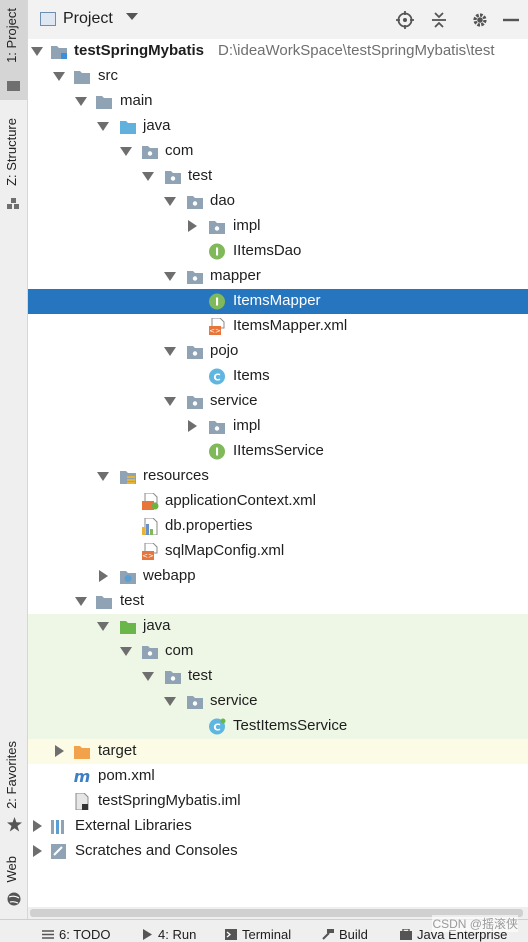  I want to click on tree-node-test-service: service, so click(278, 701).